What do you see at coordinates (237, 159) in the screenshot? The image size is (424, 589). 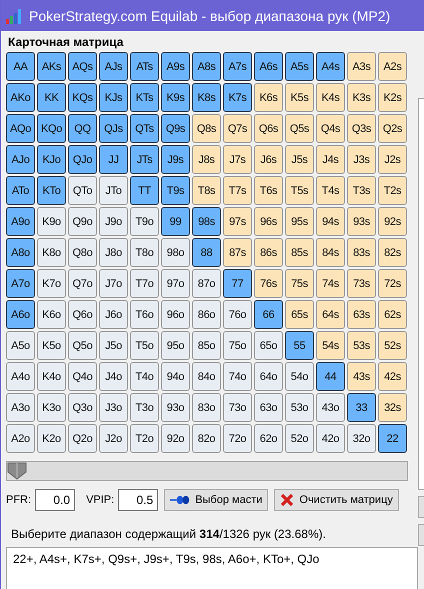 I see `hand-cell: J7s` at bounding box center [237, 159].